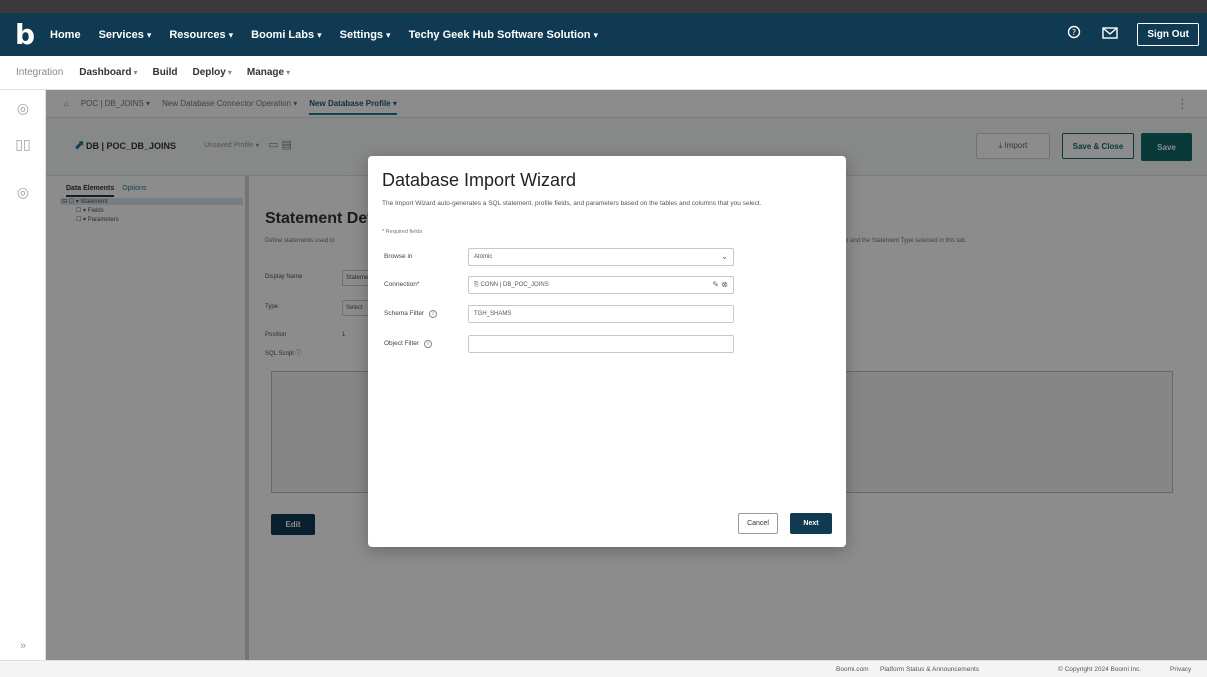 The height and width of the screenshot is (677, 1207). I want to click on settings-icon: ◎, so click(23, 192).